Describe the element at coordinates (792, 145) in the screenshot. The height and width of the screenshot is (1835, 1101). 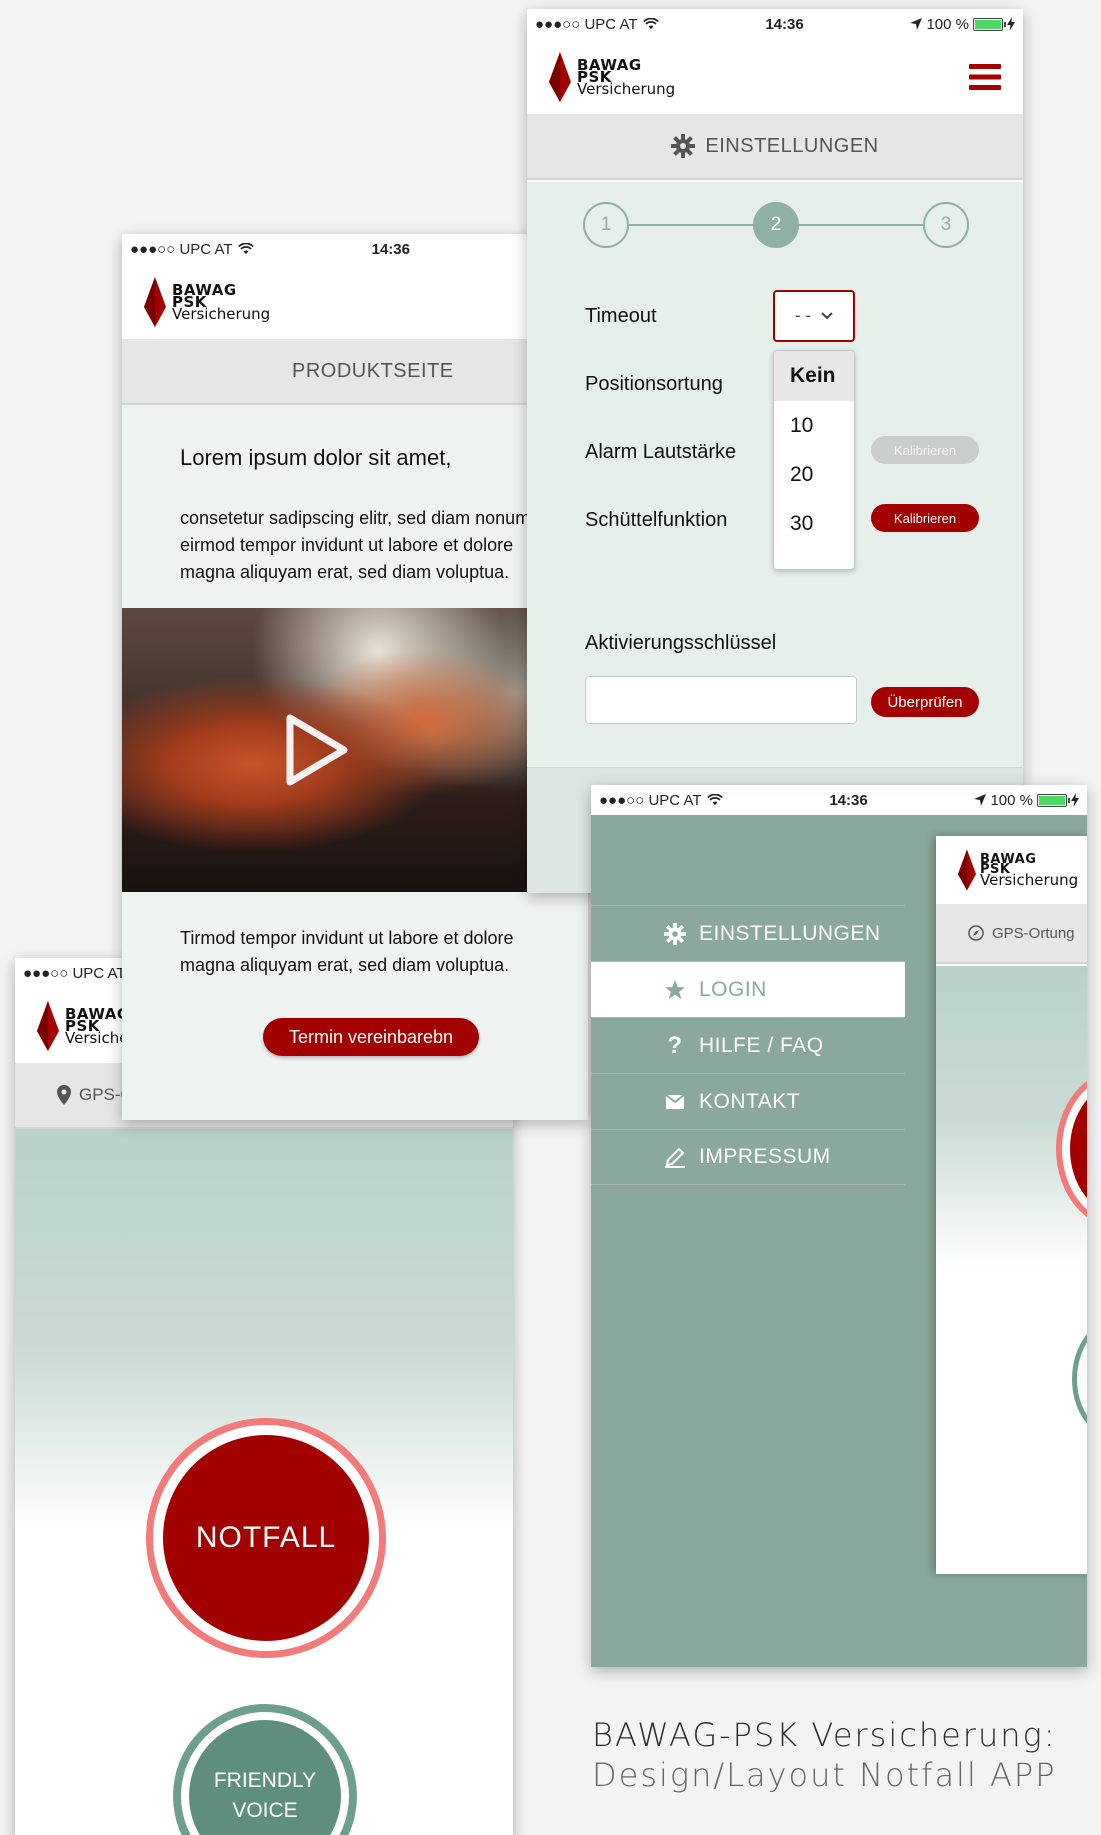
I see `section-title: EINSTELLUNGEN` at that location.